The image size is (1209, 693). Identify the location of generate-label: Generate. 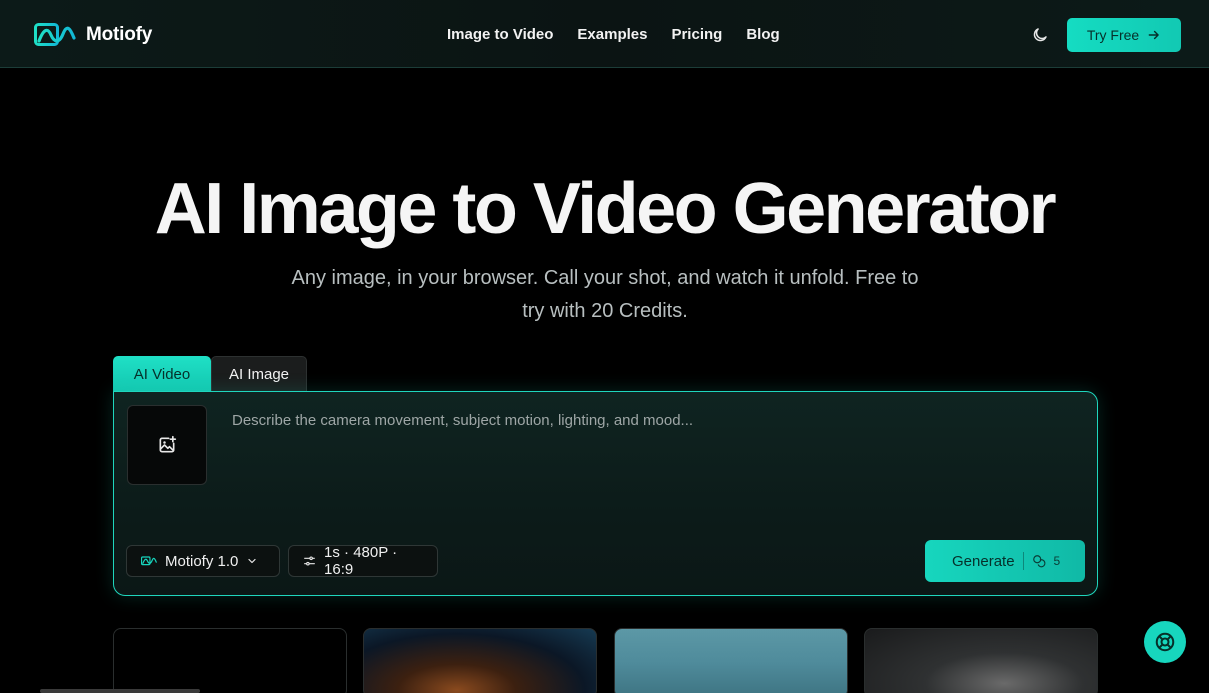
(983, 561).